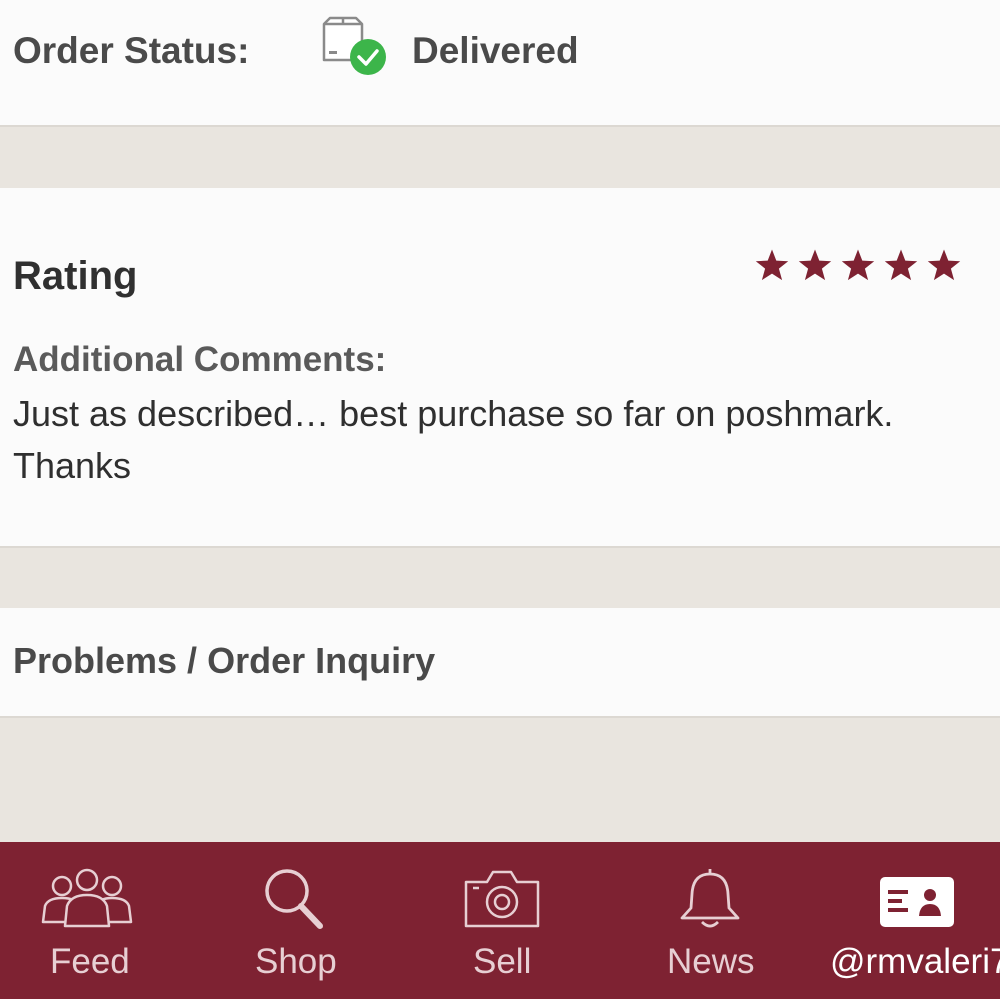 The height and width of the screenshot is (999, 1000). I want to click on order-inquiry-row: Problems / Order Inquiry, so click(500, 663).